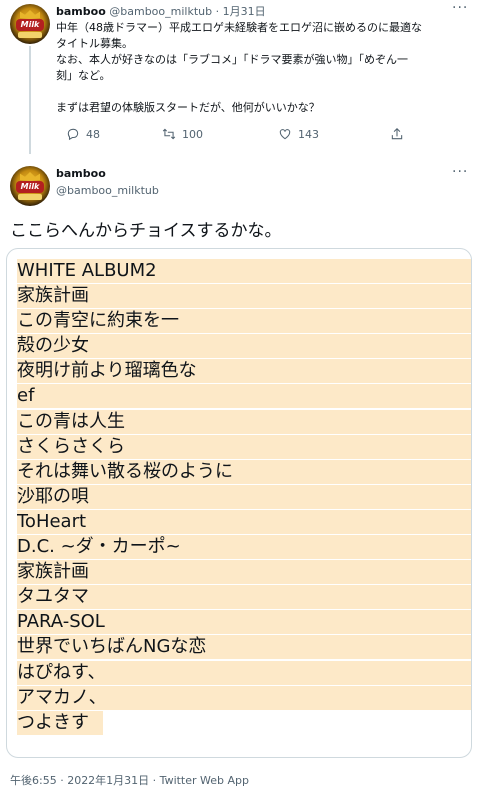  Describe the element at coordinates (244, 547) in the screenshot. I see `image-text-line: D.C. ~ダ・カーポ~` at that location.